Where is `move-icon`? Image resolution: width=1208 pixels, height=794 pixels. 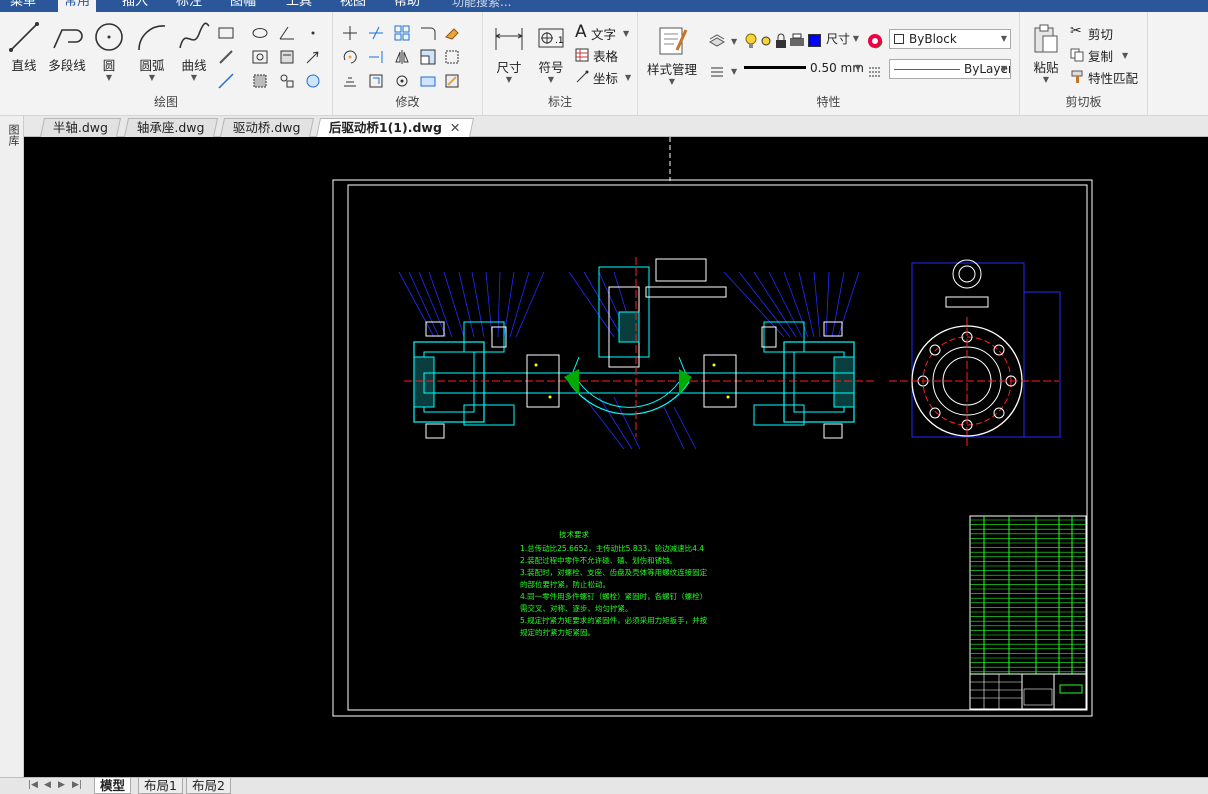
move-icon is located at coordinates (350, 33).